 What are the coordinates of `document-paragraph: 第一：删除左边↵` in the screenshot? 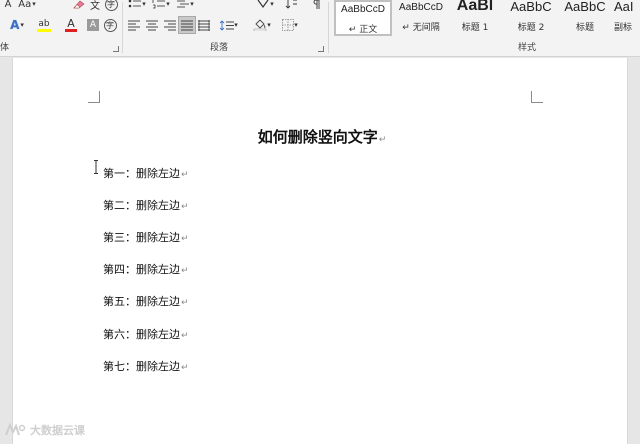 It's located at (146, 173).